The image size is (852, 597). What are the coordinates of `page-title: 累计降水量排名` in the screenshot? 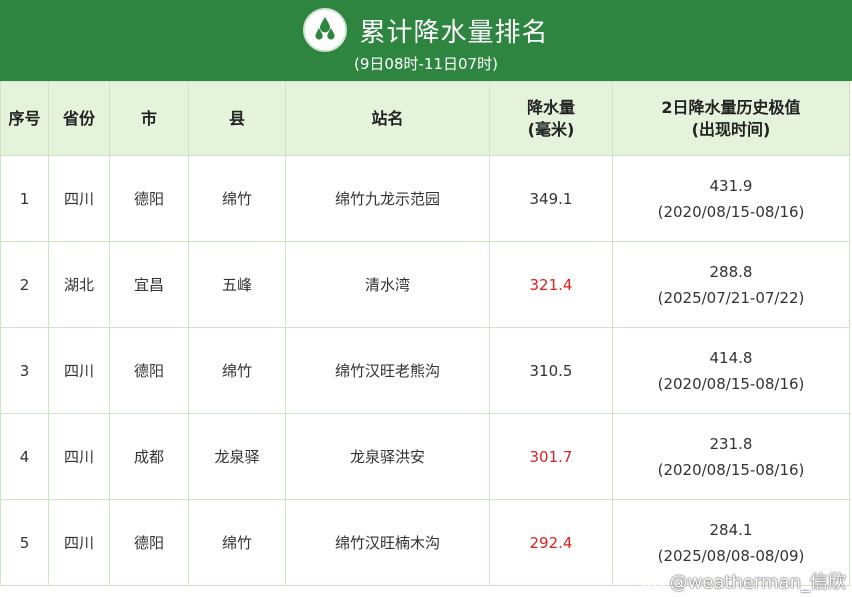 It's located at (454, 32).